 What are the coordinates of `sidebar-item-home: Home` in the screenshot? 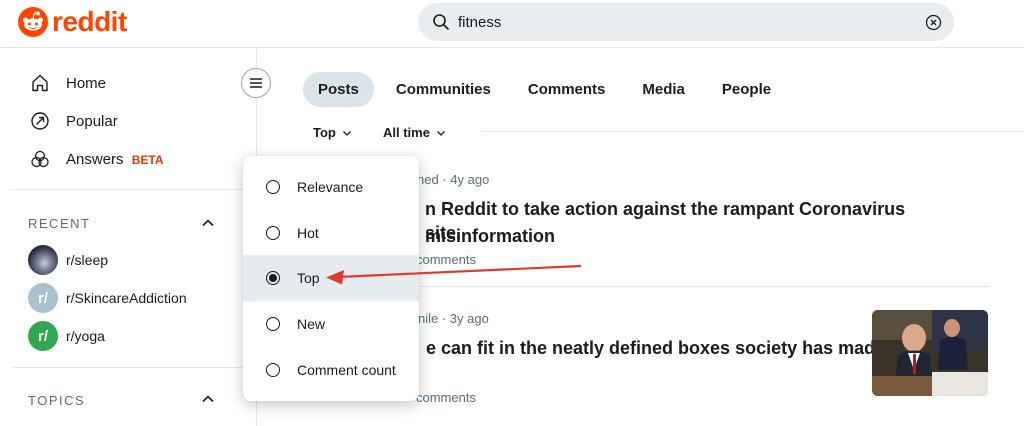 It's located at (68, 83).